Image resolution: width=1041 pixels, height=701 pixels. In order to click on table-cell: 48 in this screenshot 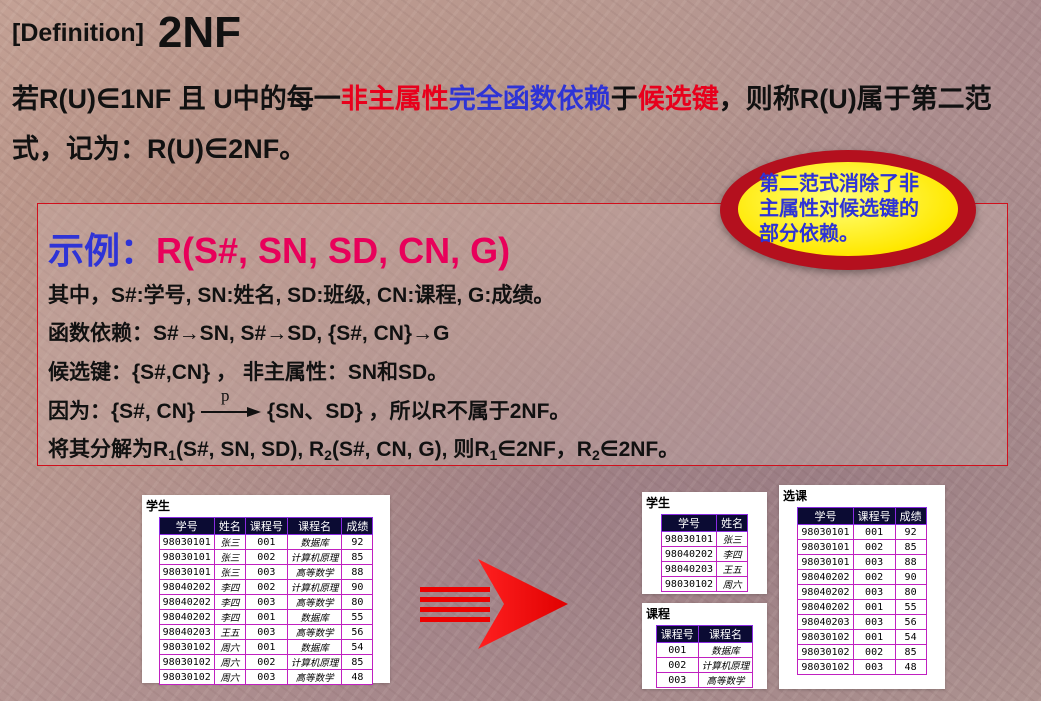, I will do `click(910, 667)`.